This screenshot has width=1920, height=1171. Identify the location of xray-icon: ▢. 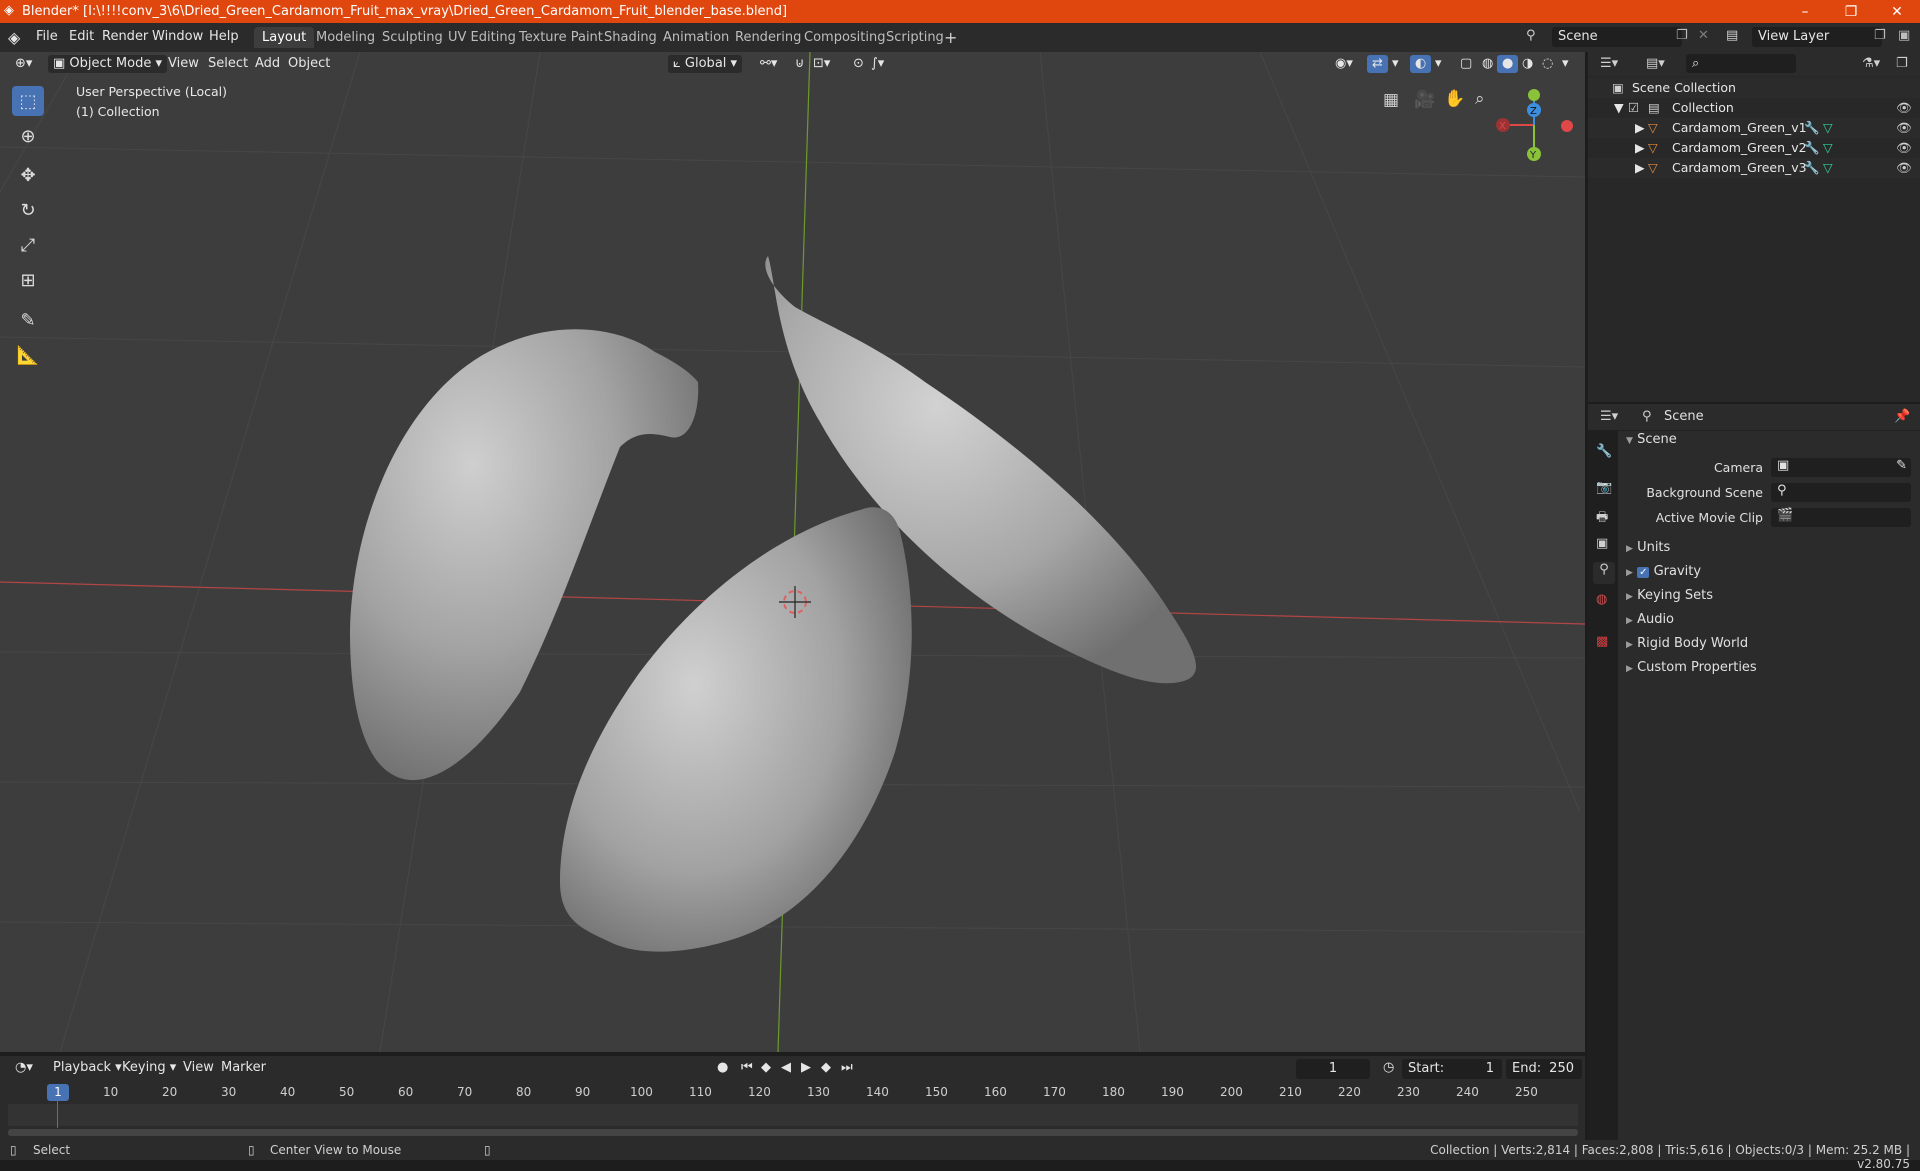
(1466, 64).